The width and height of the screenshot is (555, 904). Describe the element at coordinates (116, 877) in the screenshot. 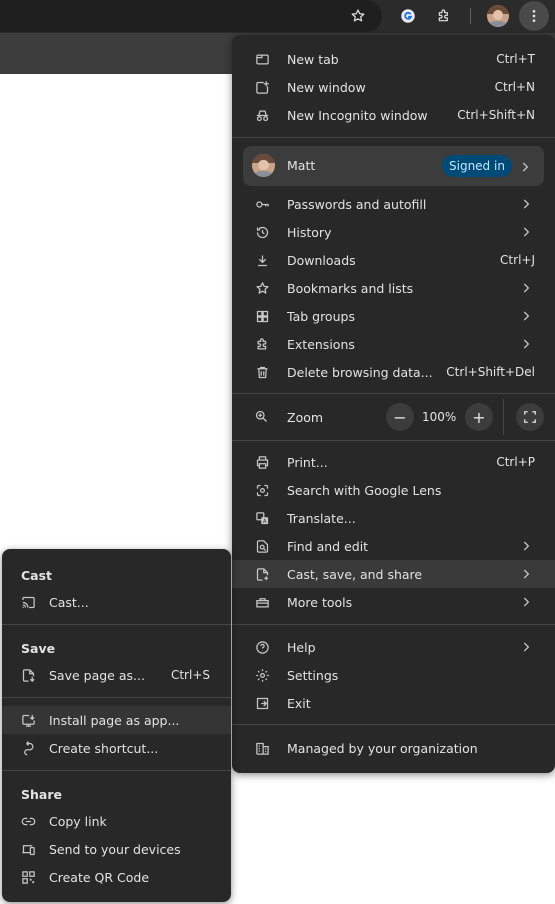

I see `menu-item-create-qr-code: Create QR Code` at that location.